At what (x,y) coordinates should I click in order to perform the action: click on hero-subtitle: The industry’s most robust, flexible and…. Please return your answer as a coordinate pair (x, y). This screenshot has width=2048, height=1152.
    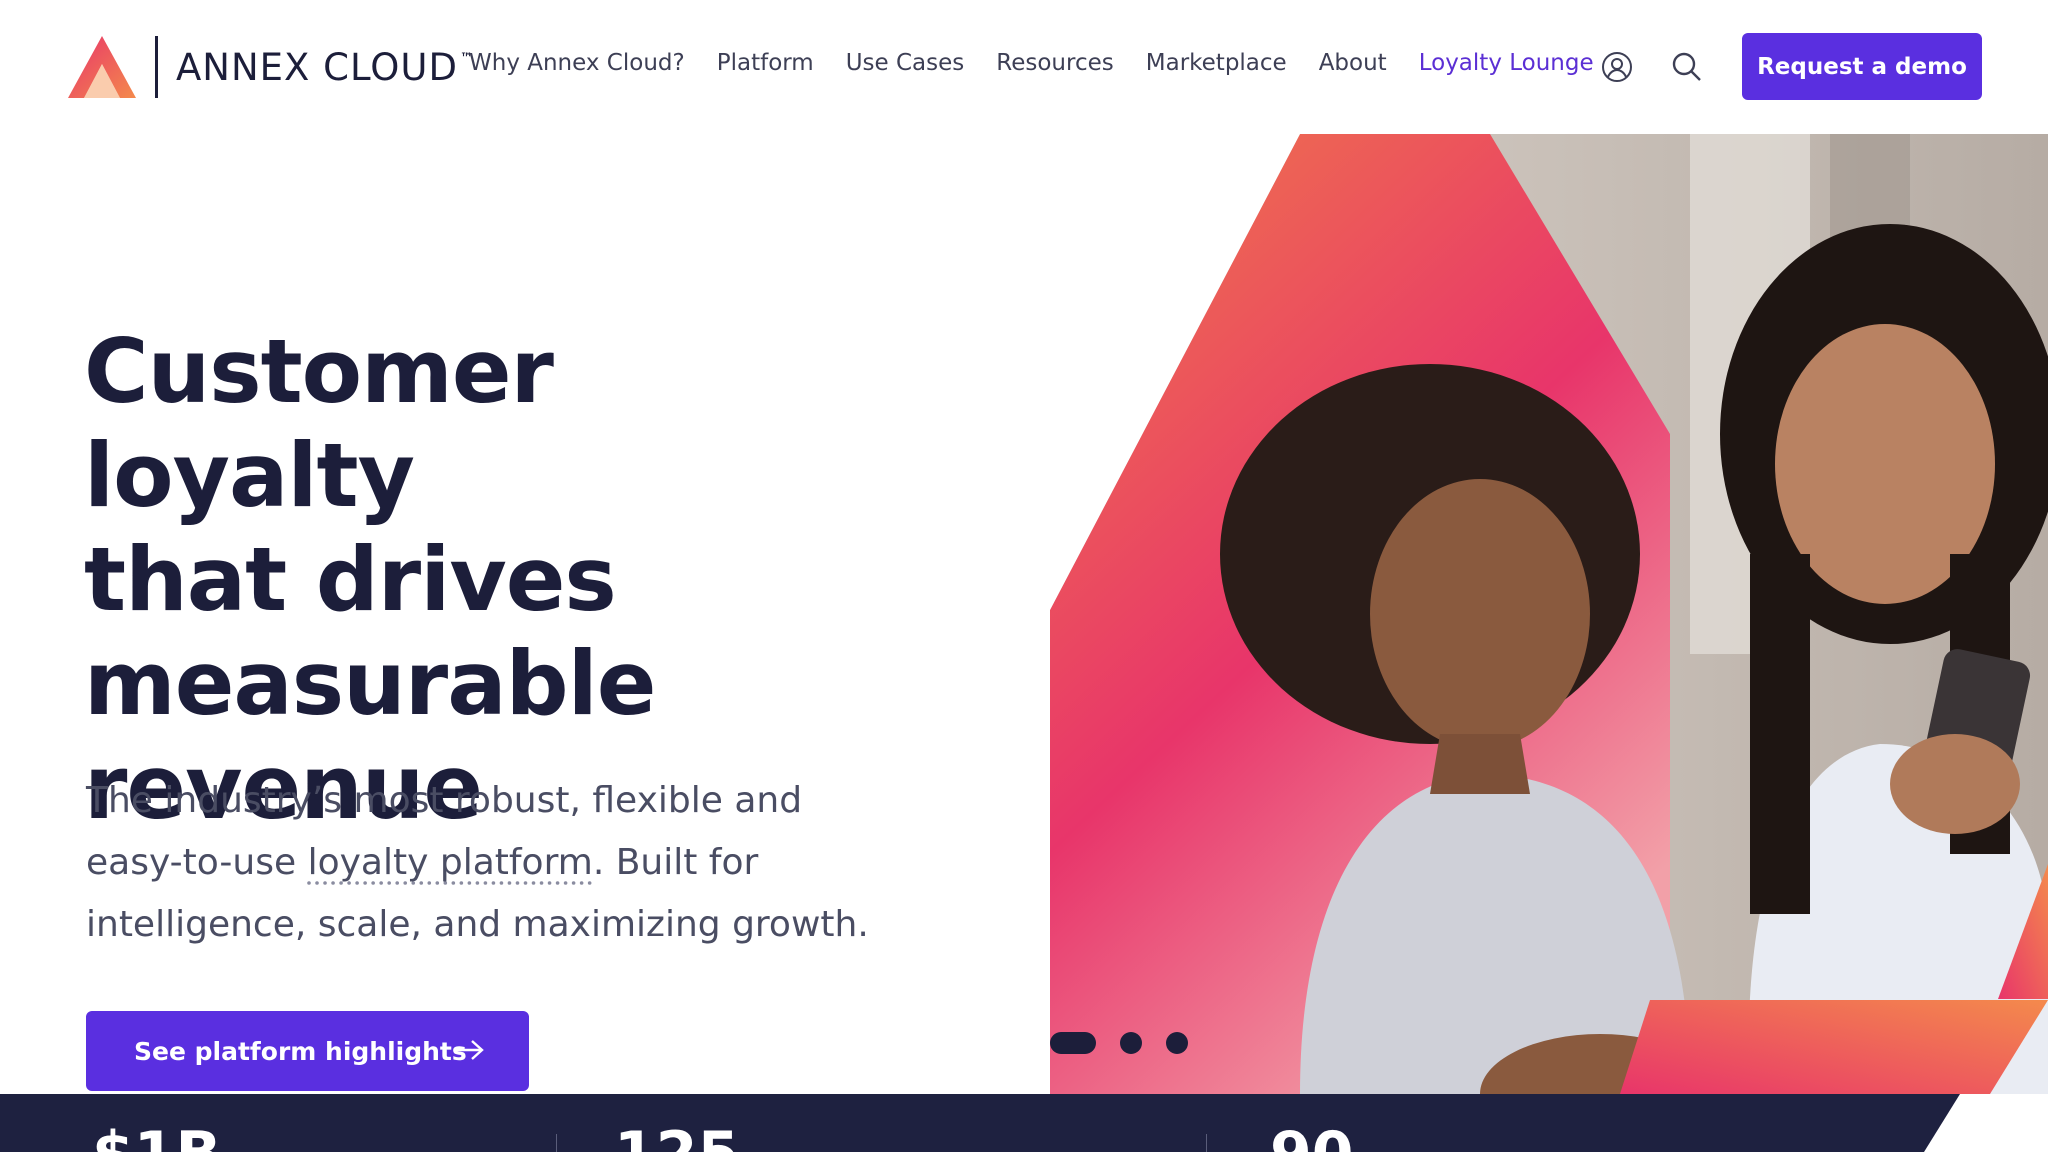
    Looking at the image, I should click on (496, 863).